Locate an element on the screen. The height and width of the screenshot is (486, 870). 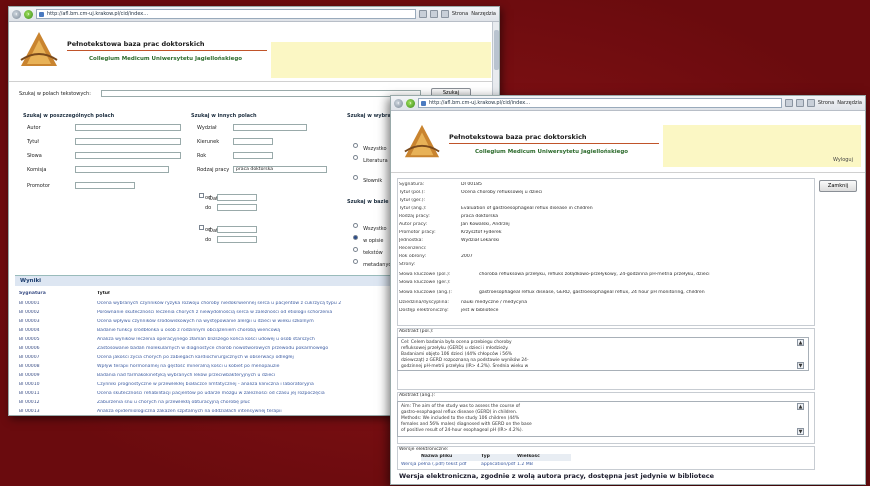
detail-row: Dostęp elektroniczny: jest w bibliotece is located at coordinates (449, 310).